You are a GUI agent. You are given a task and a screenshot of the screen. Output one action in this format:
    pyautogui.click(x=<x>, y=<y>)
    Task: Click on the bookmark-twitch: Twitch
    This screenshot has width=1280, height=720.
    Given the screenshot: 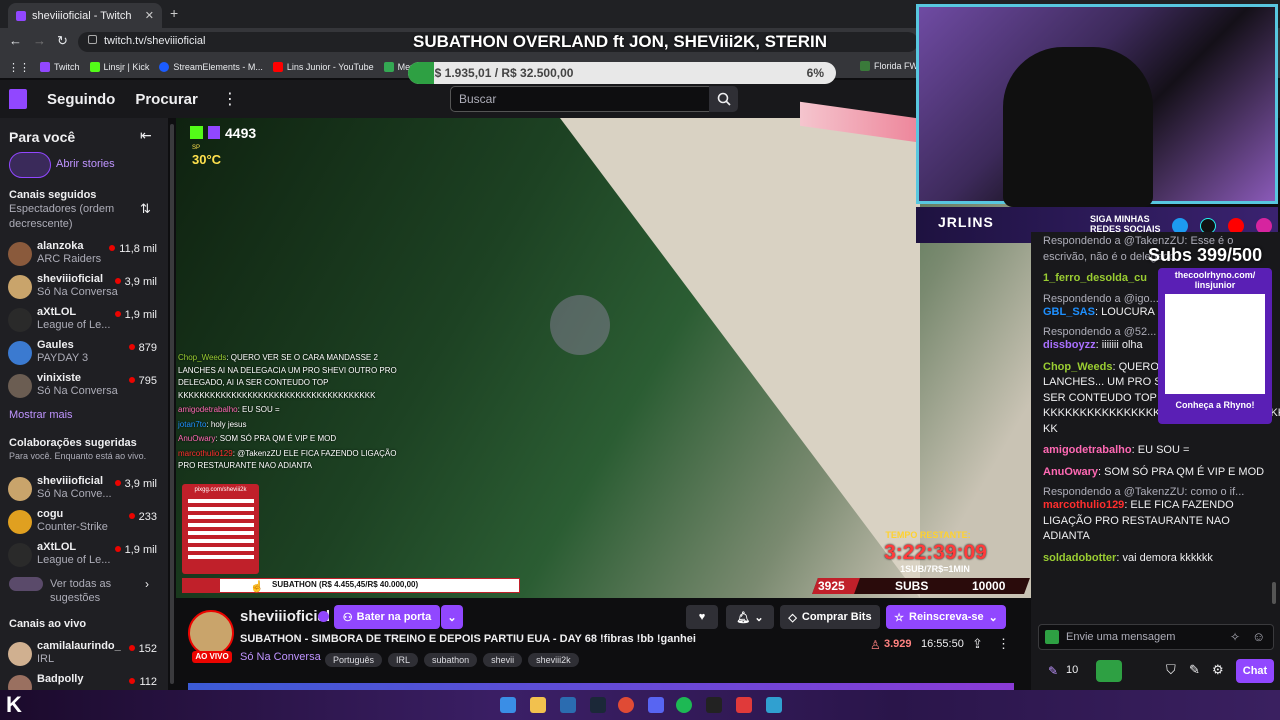 What is the action you would take?
    pyautogui.click(x=60, y=67)
    